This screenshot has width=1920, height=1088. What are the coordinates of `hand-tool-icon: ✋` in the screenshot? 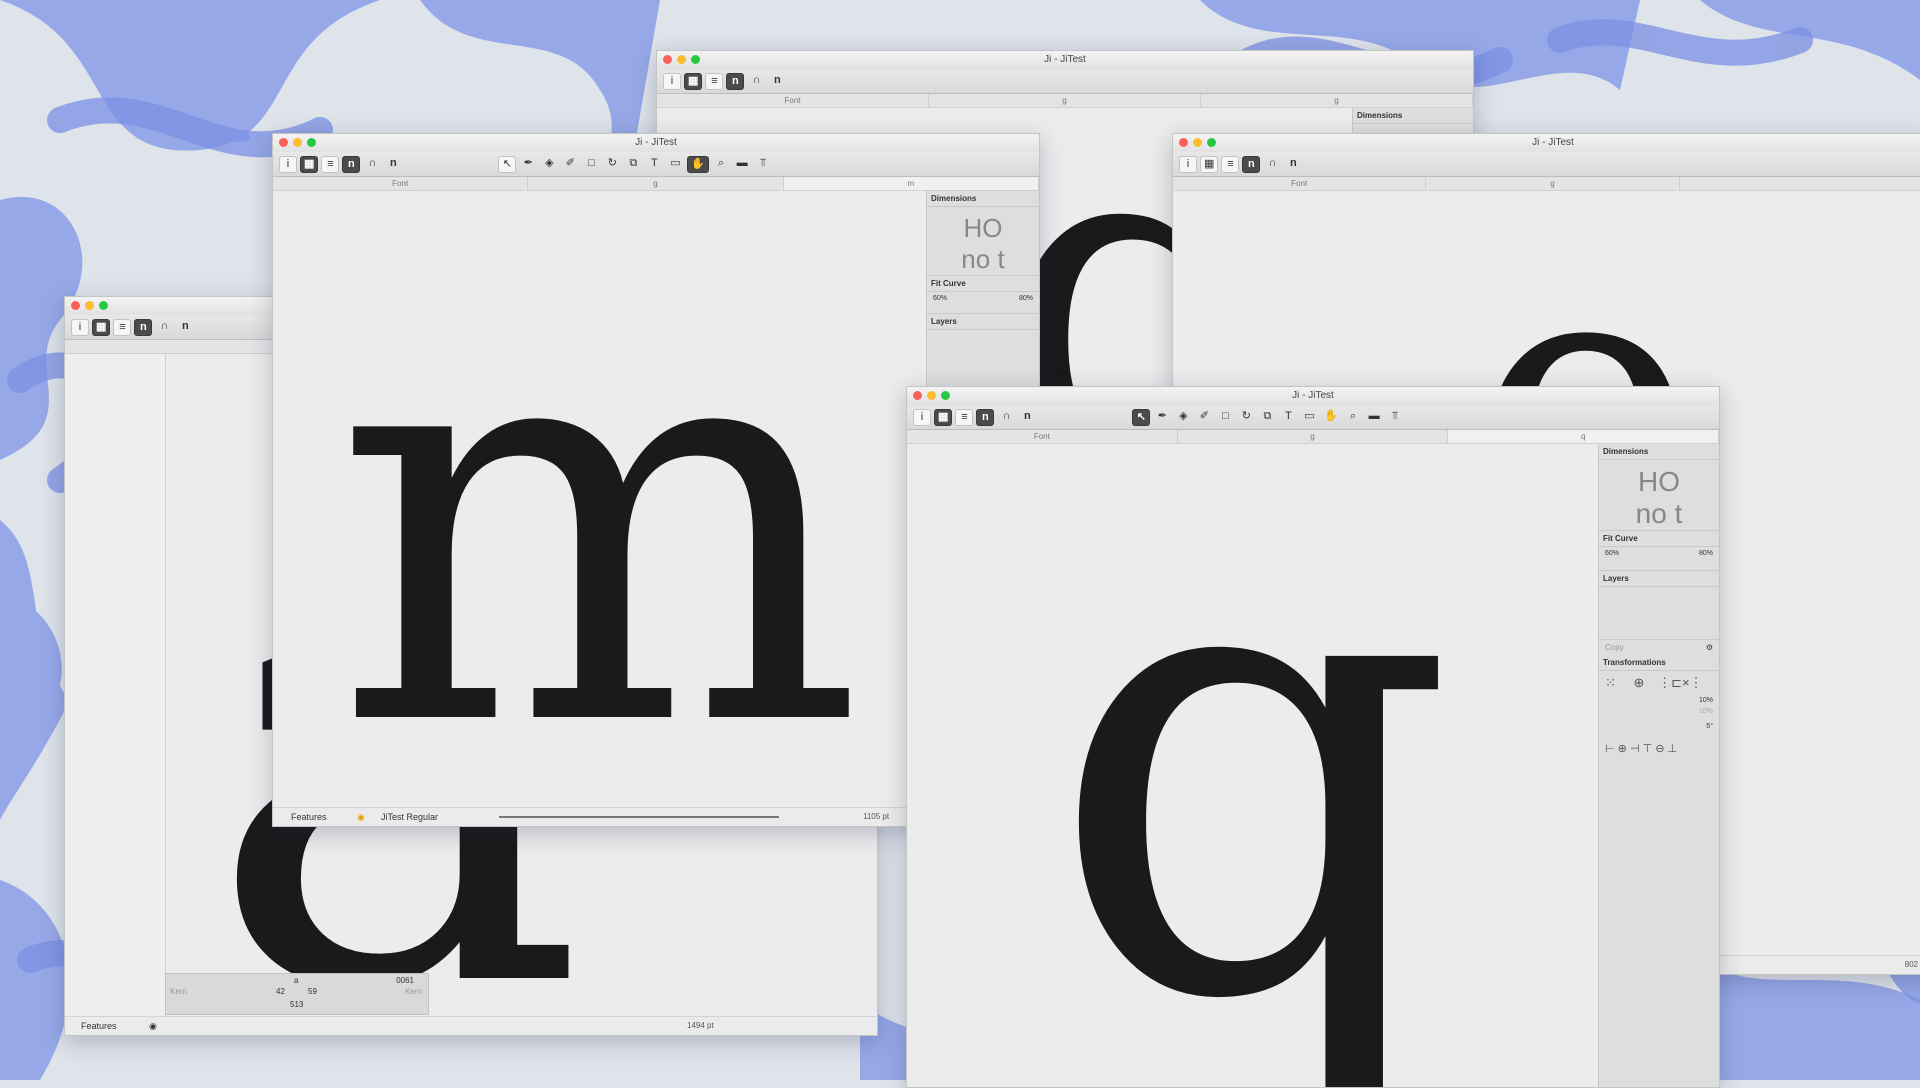 It's located at (698, 164).